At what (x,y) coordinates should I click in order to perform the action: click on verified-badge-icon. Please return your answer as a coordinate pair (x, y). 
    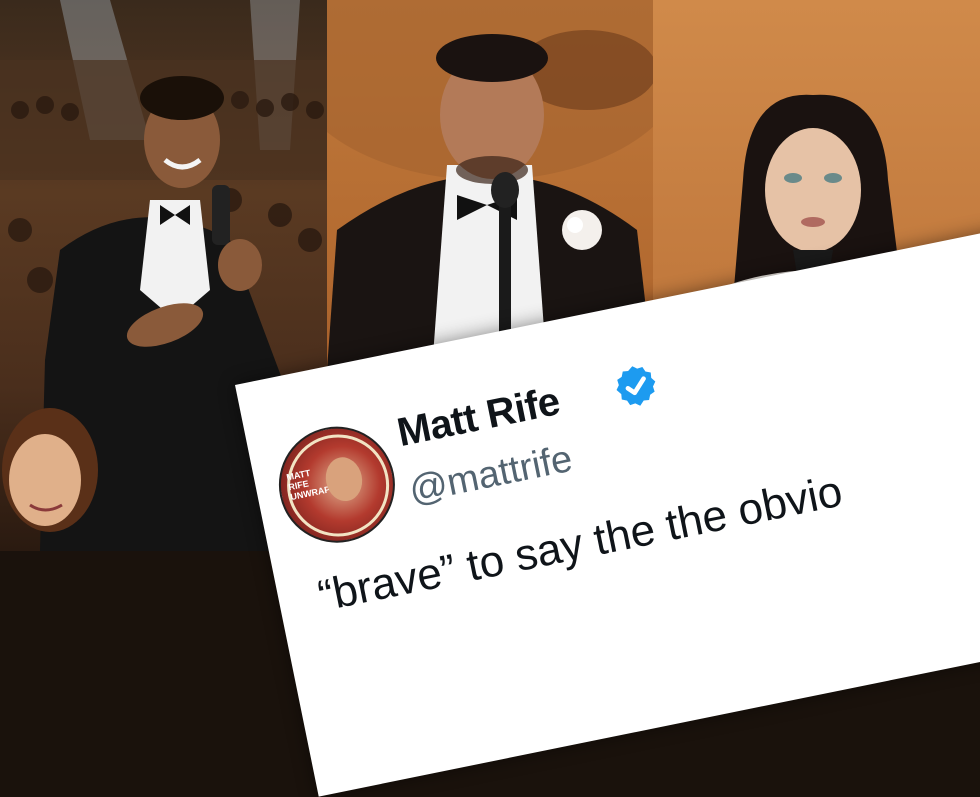
    Looking at the image, I should click on (636, 386).